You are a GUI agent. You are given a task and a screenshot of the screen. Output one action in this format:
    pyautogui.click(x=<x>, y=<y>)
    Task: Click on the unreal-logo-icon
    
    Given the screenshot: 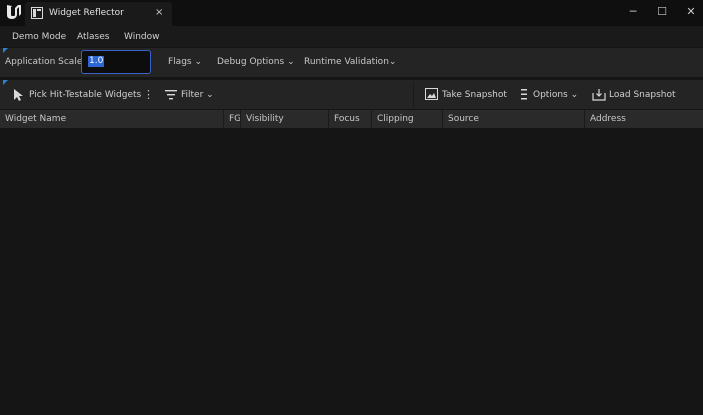 What is the action you would take?
    pyautogui.click(x=13, y=12)
    